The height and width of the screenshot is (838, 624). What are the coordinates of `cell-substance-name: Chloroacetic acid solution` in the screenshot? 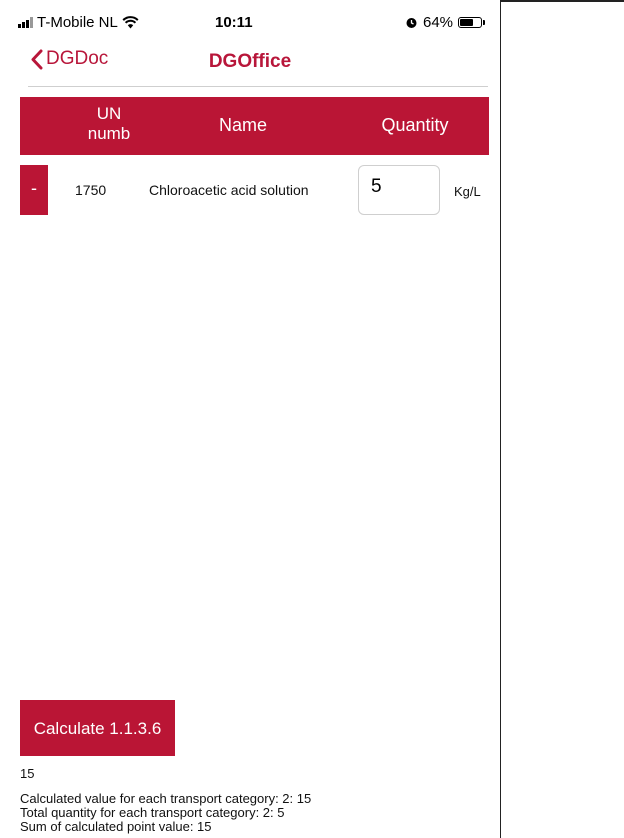 It's located at (229, 190).